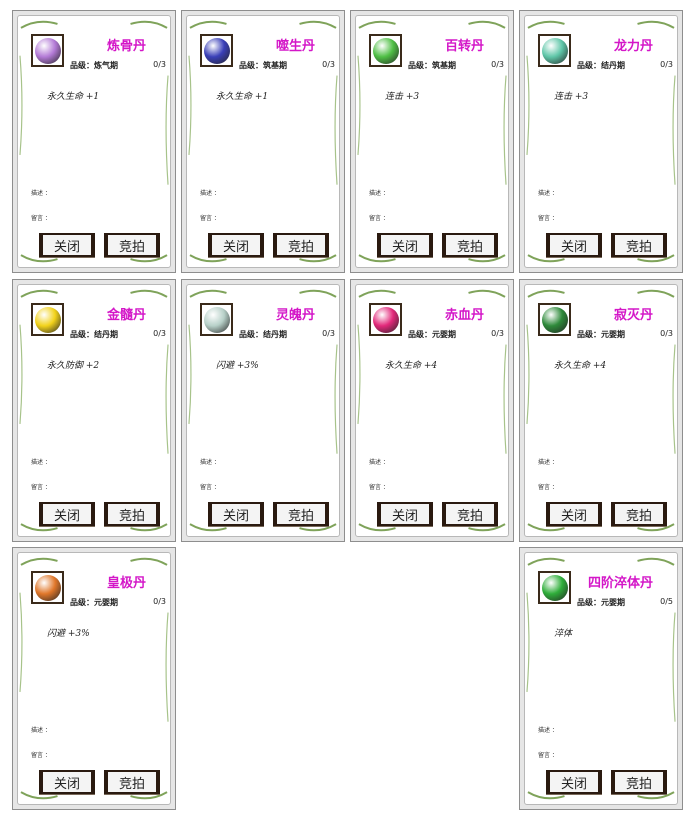 Image resolution: width=693 pixels, height=822 pixels. I want to click on item-name: 龙力丹, so click(633, 46).